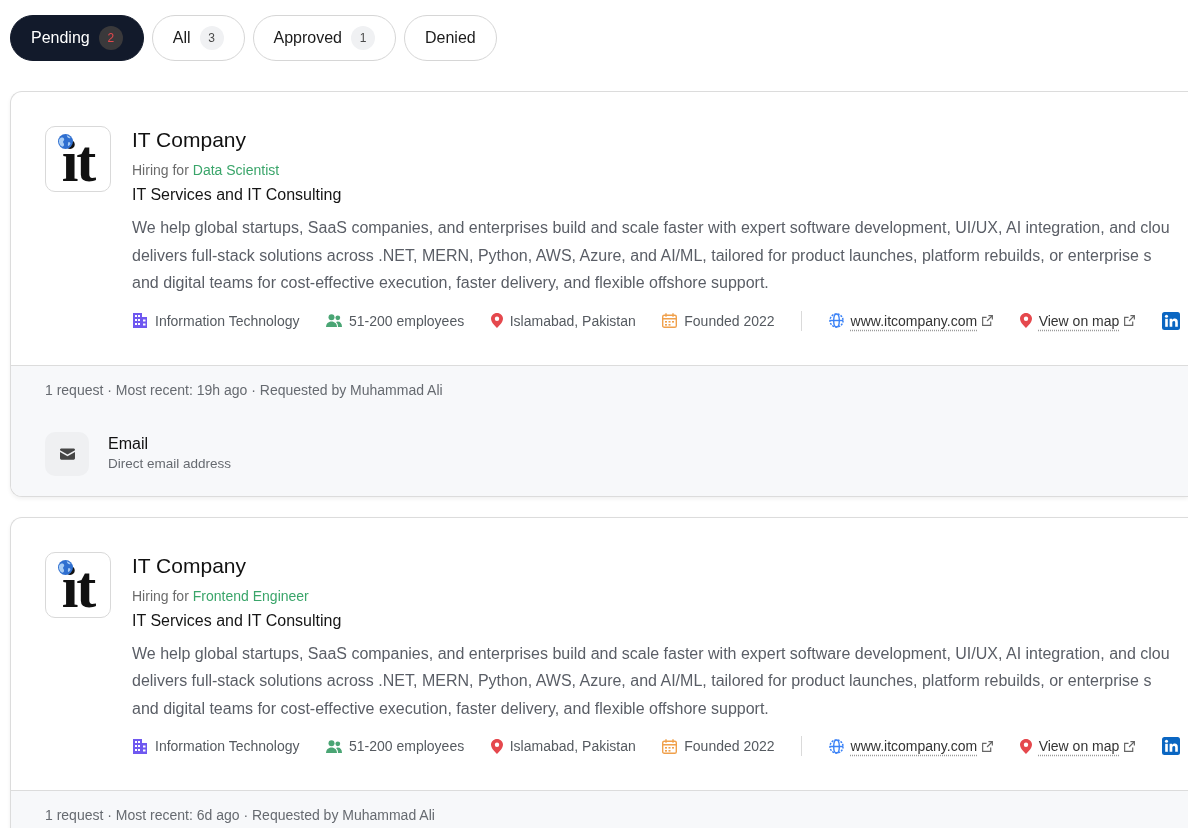  Describe the element at coordinates (110, 38) in the screenshot. I see `tab-count: 2` at that location.